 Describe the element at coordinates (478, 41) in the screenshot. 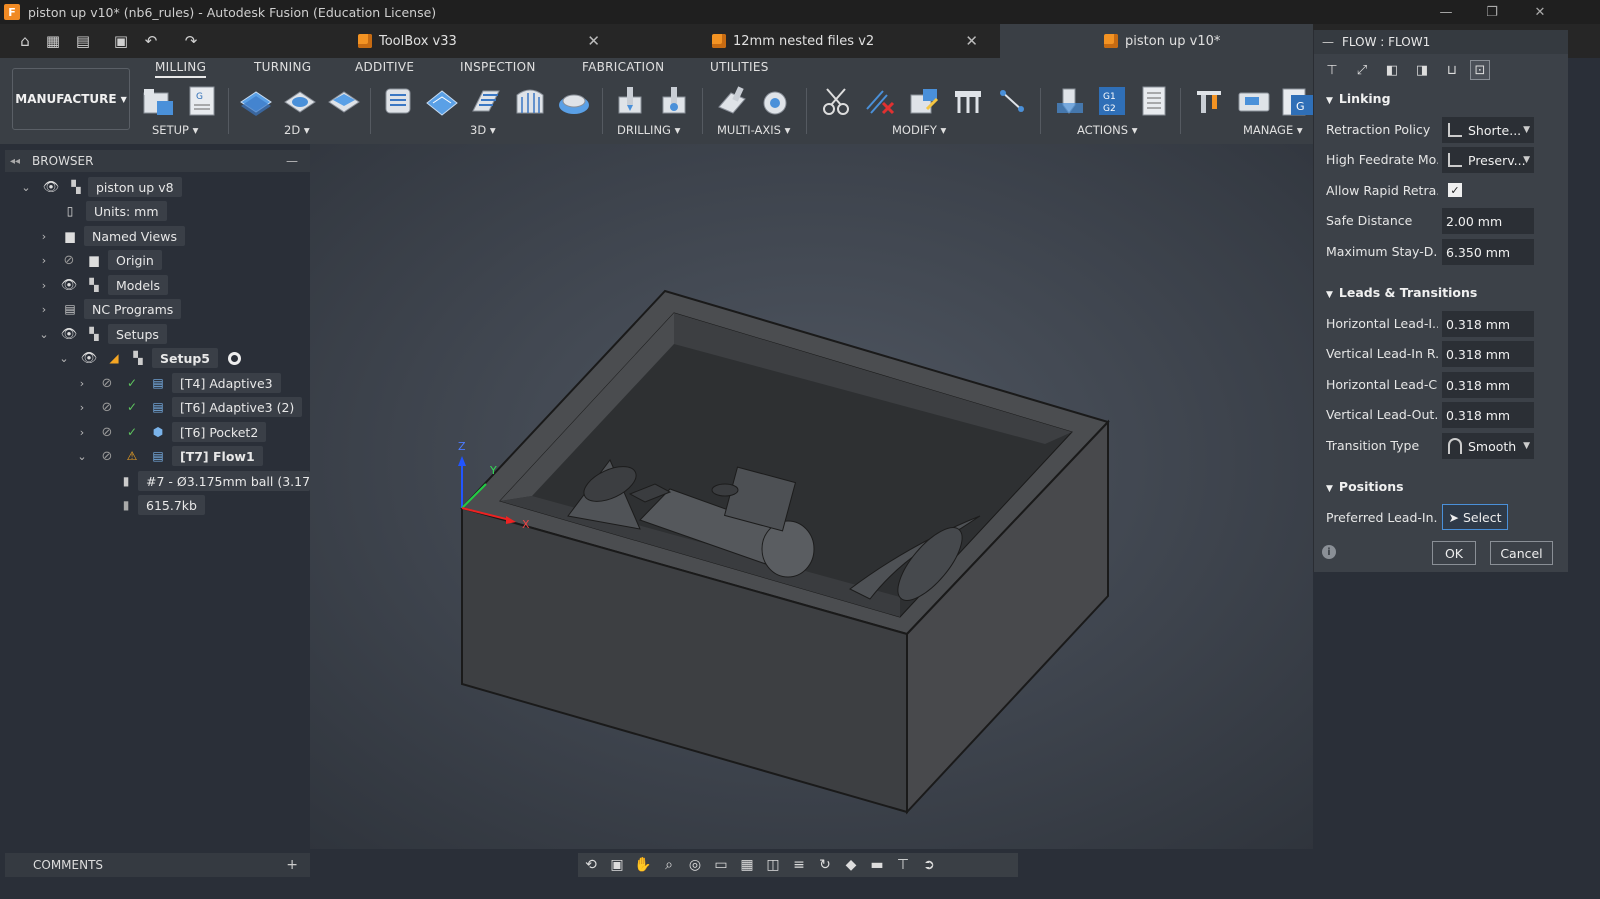

I see `tab-toolbox: ToolBox v33 ✕` at that location.